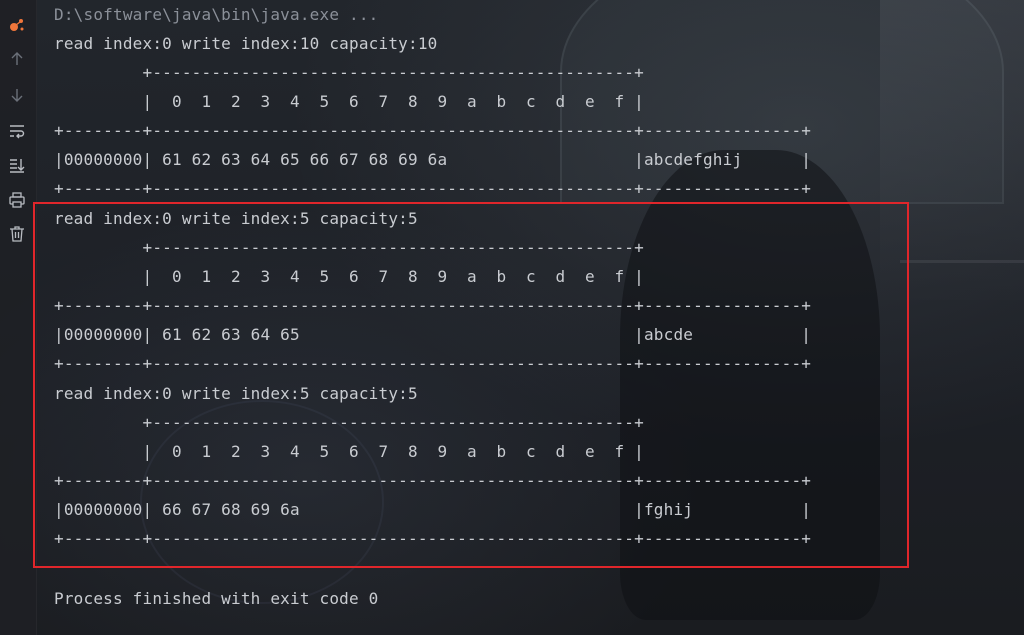 The height and width of the screenshot is (635, 1024). I want to click on buffer-info-header: read index:0 write index:10 capacity:10, so click(246, 43).